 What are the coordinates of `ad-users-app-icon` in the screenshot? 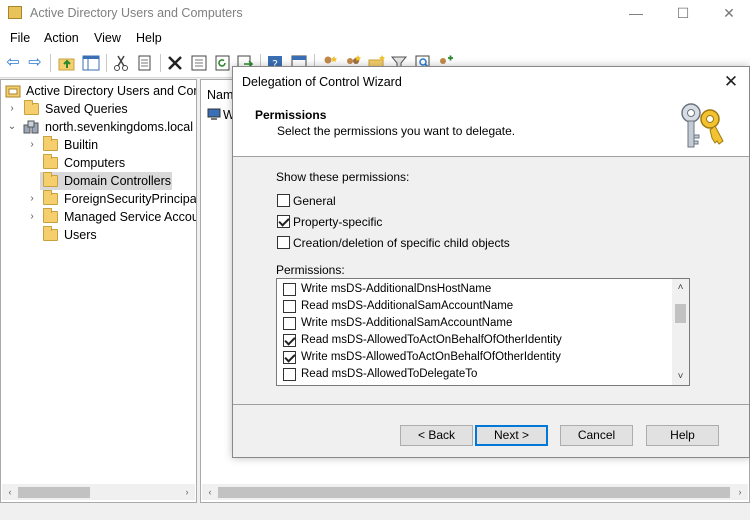 It's located at (15, 12).